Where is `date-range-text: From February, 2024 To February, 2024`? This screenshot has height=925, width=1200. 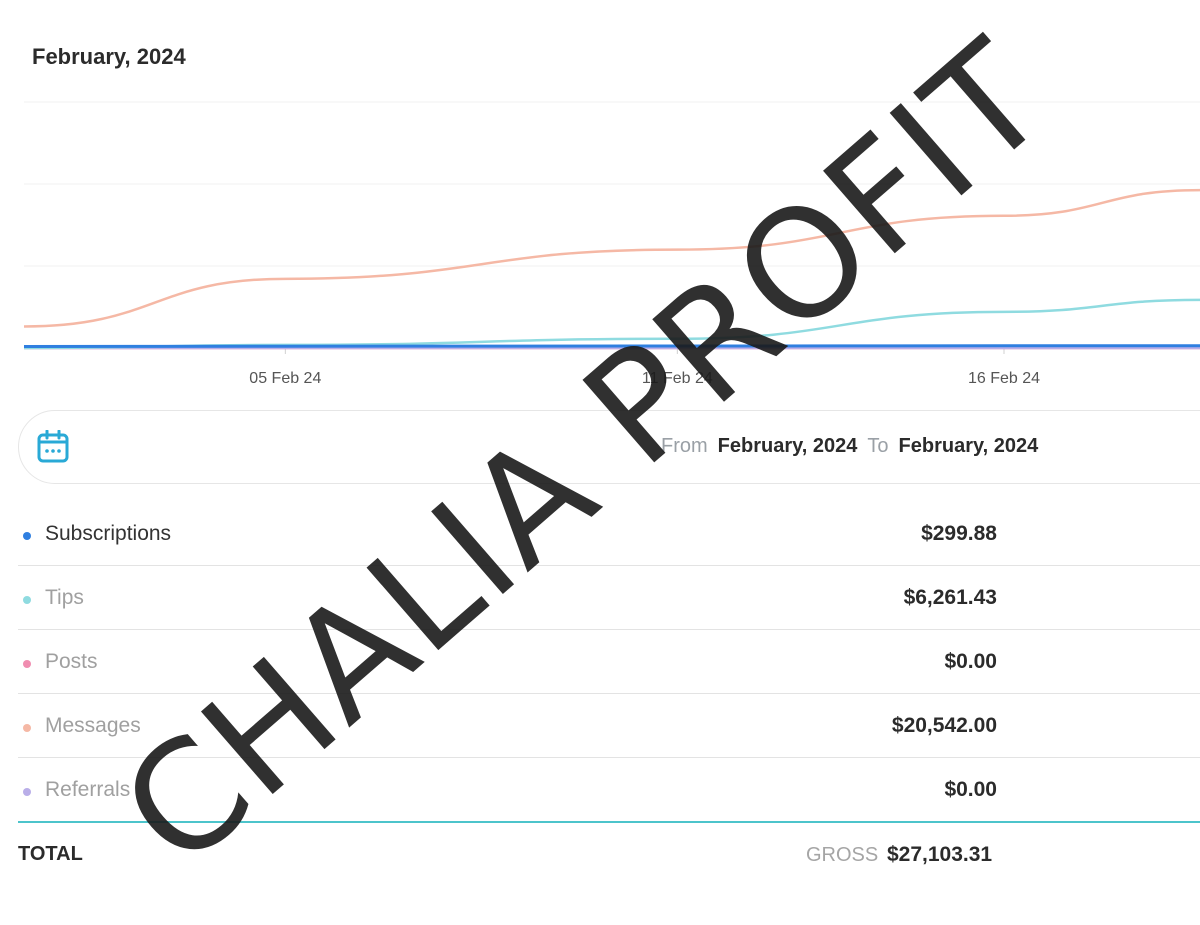 date-range-text: From February, 2024 To February, 2024 is located at coordinates (854, 446).